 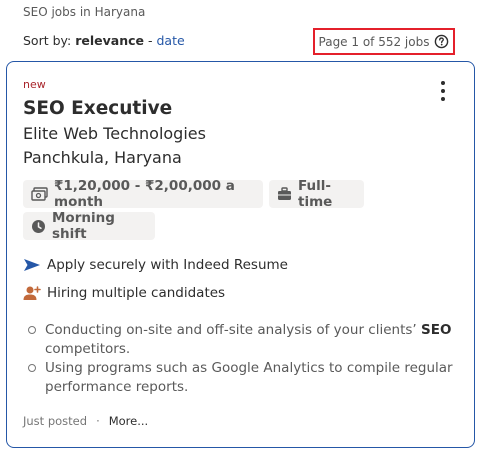 I want to click on page-count: Page 1 of 552 jobs, so click(x=384, y=41).